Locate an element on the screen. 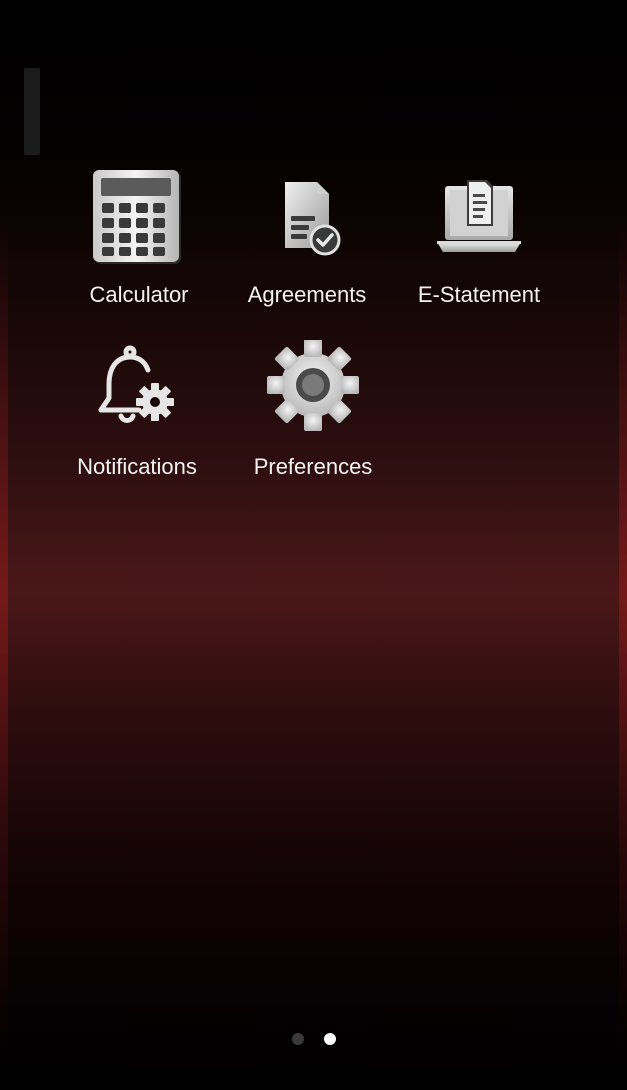 This screenshot has width=627, height=1090. bell-gear-icon is located at coordinates (137, 390).